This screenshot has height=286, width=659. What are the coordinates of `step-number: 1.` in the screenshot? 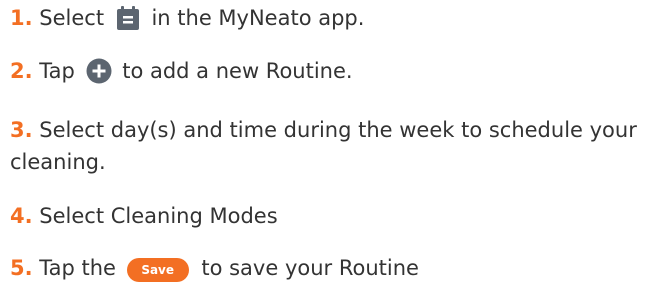 It's located at (21, 18).